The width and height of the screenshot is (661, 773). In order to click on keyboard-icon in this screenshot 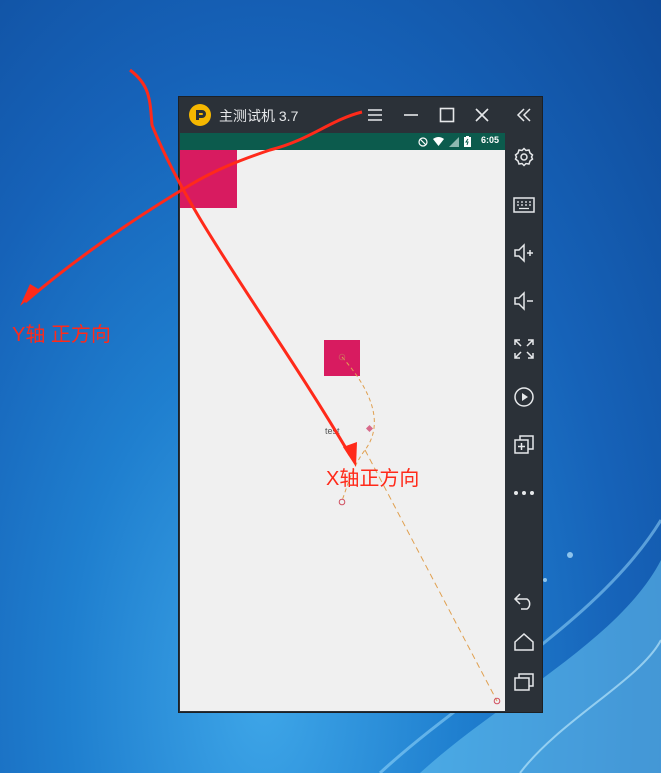, I will do `click(524, 205)`.